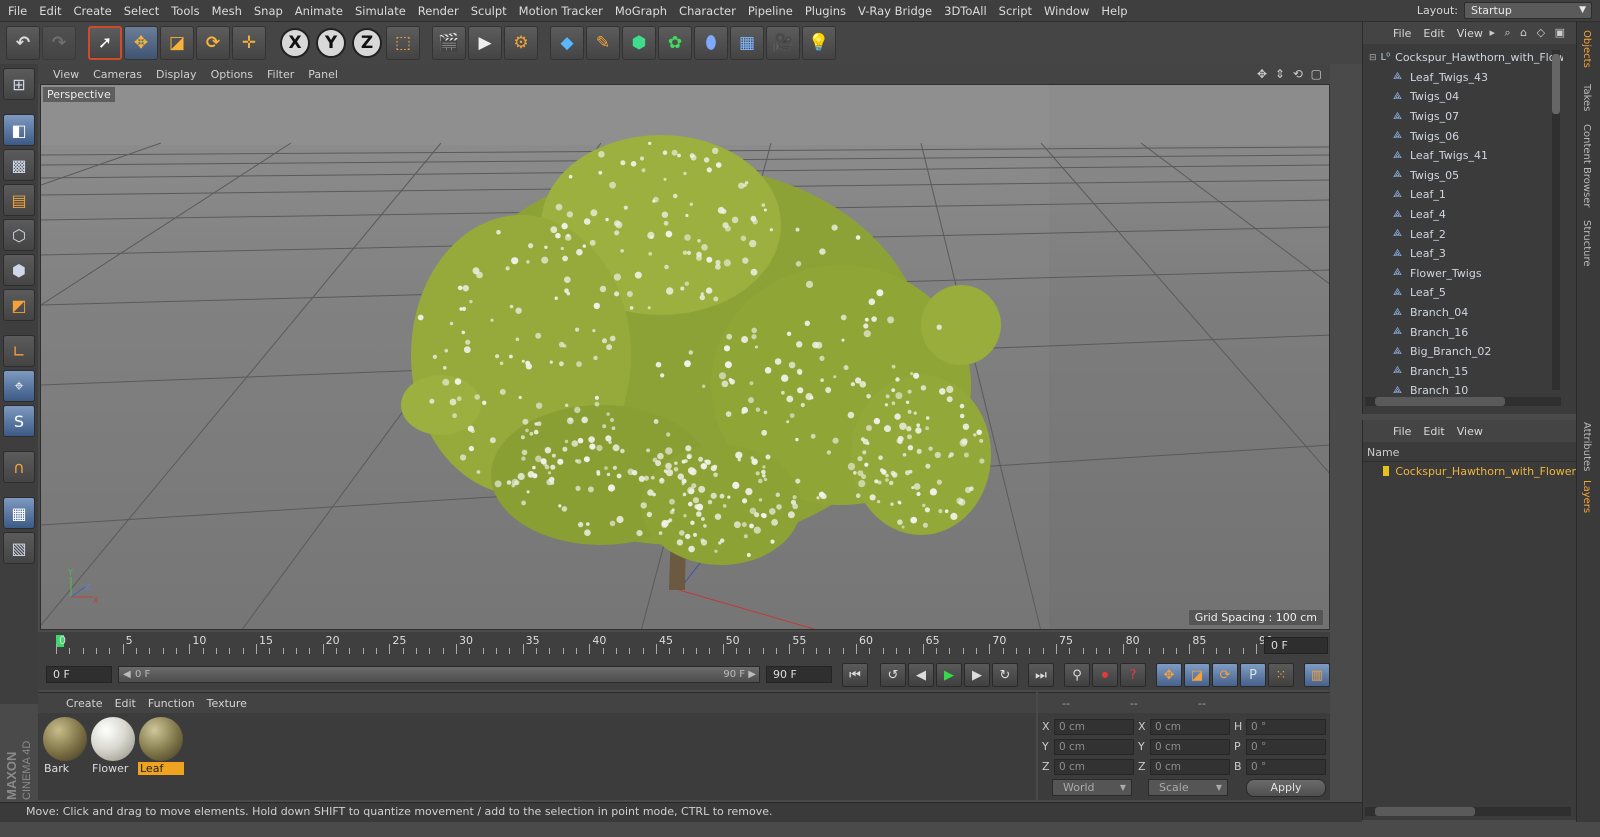 This screenshot has height=837, width=1600. I want to click on rotate-tool-button: ⟳, so click(213, 43).